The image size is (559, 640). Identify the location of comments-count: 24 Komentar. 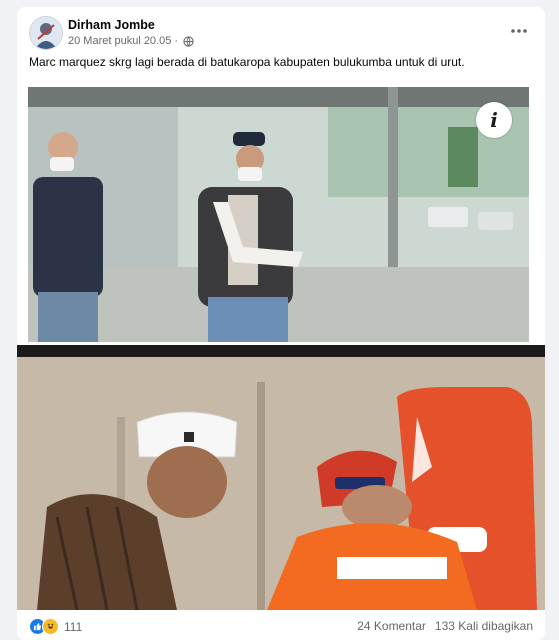
(391, 626).